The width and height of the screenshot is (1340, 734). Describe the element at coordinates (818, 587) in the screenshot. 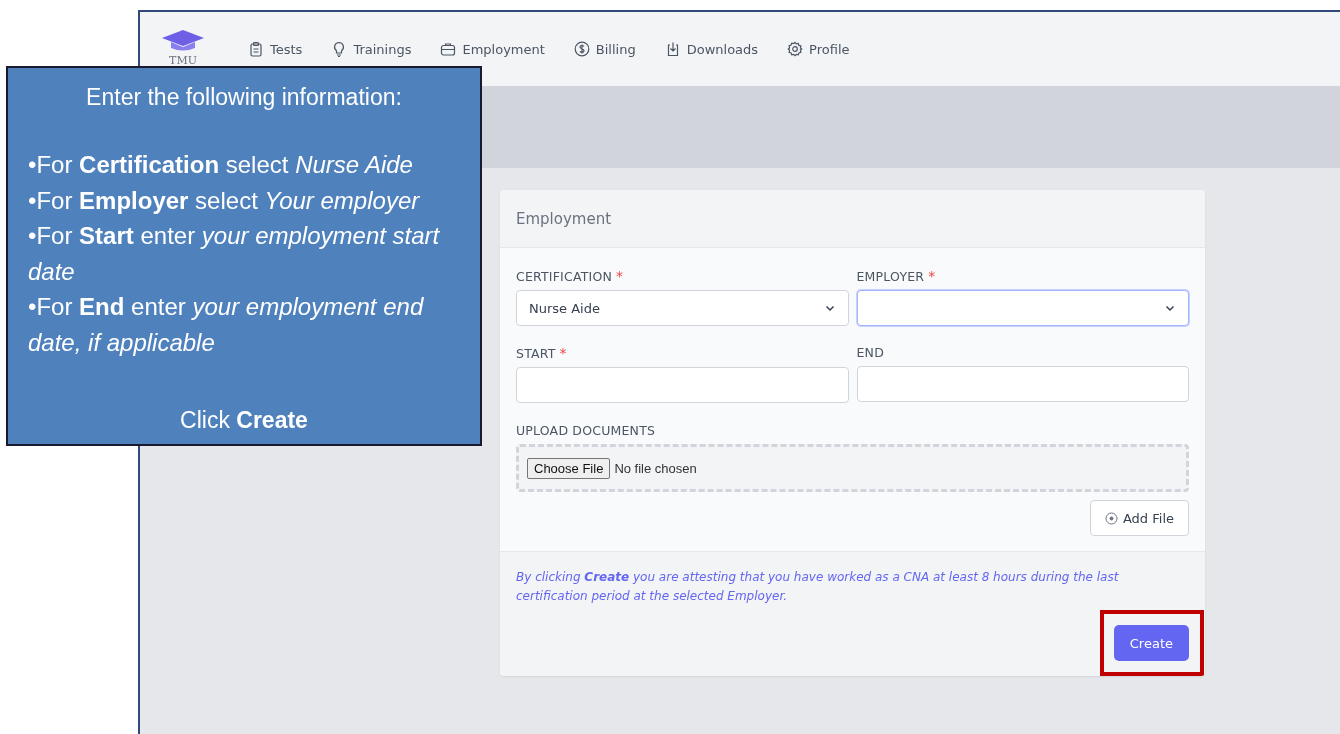

I see `attestation-note: By clicking Create you are attesting that you have worked as a CNA at least 8 hours during the last certification period at the selected Employer.` at that location.